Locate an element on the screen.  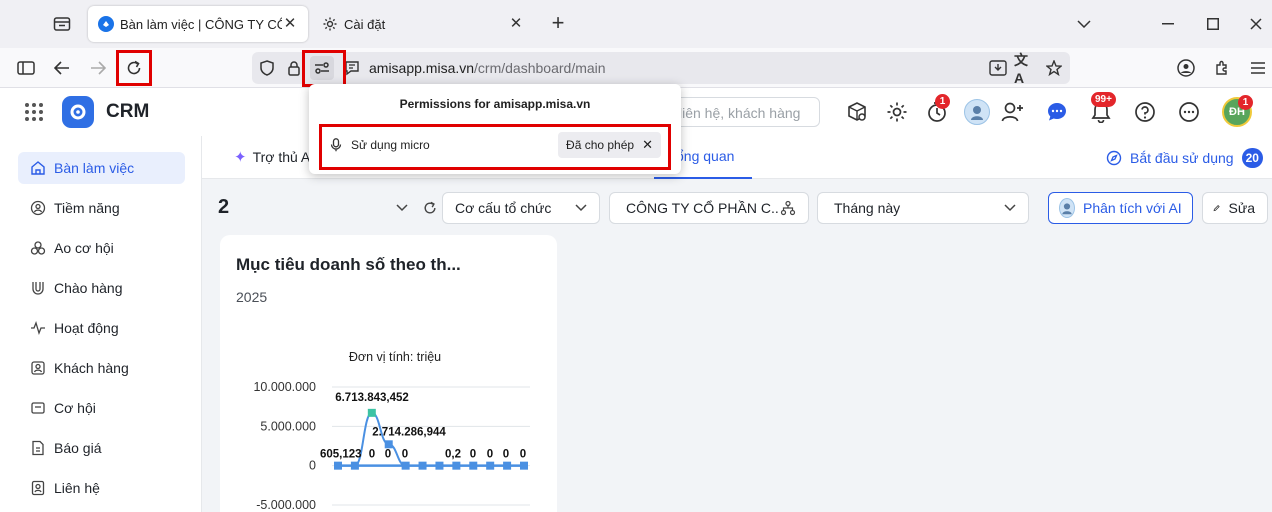
tab-dashboard: Bàn làm việc | CÔNG TY CỔ PHẦN ✕ is located at coordinates (198, 24).